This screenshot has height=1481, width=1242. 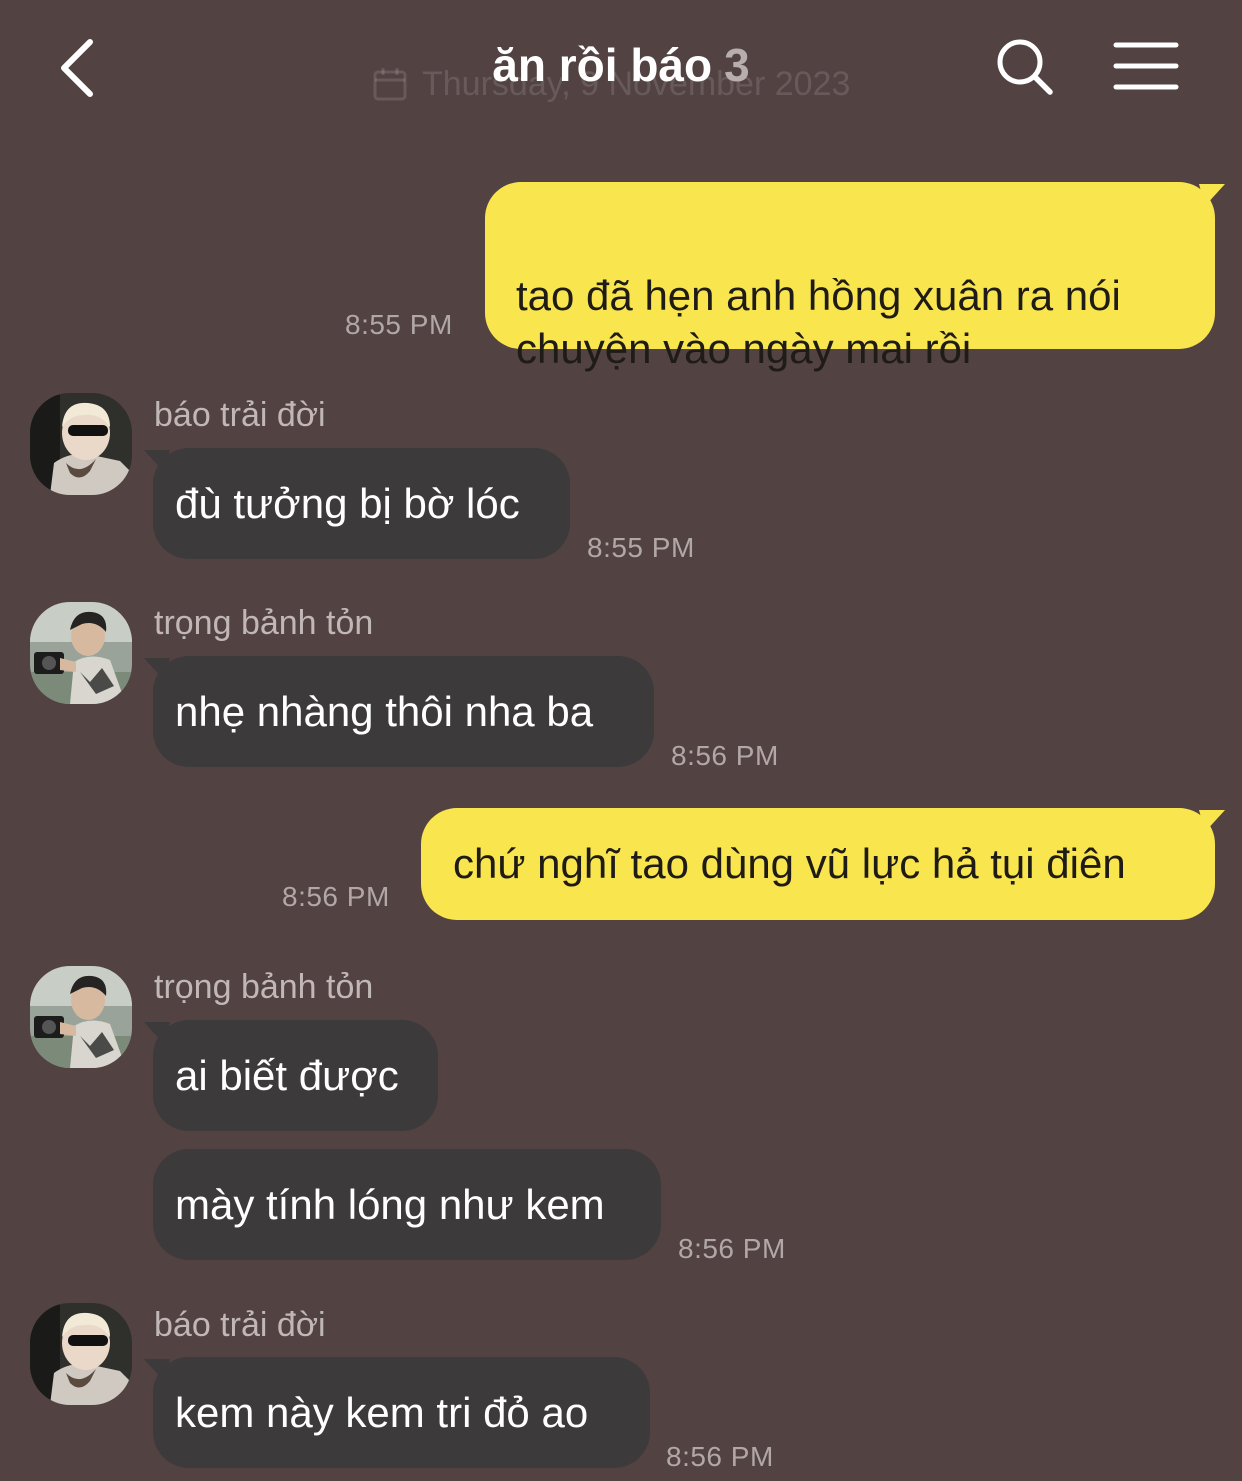 I want to click on message-text: chứ nghĩ tao dùng vũ lực hả tụi điên, so click(x=789, y=863).